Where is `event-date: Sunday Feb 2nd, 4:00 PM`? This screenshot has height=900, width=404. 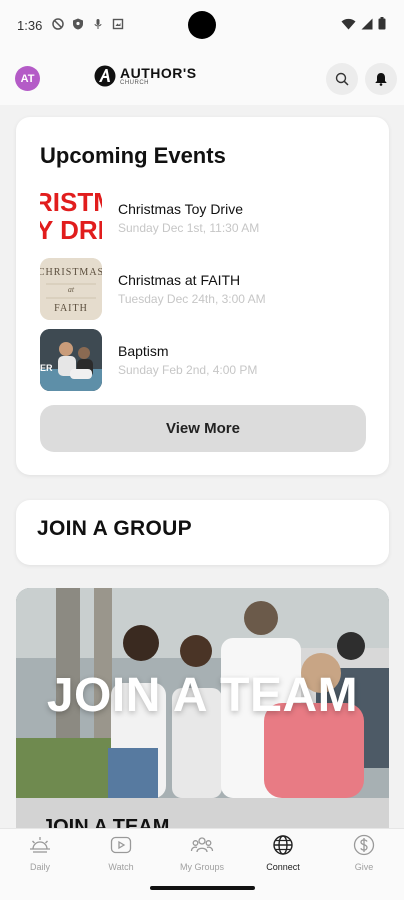 event-date: Sunday Feb 2nd, 4:00 PM is located at coordinates (188, 370).